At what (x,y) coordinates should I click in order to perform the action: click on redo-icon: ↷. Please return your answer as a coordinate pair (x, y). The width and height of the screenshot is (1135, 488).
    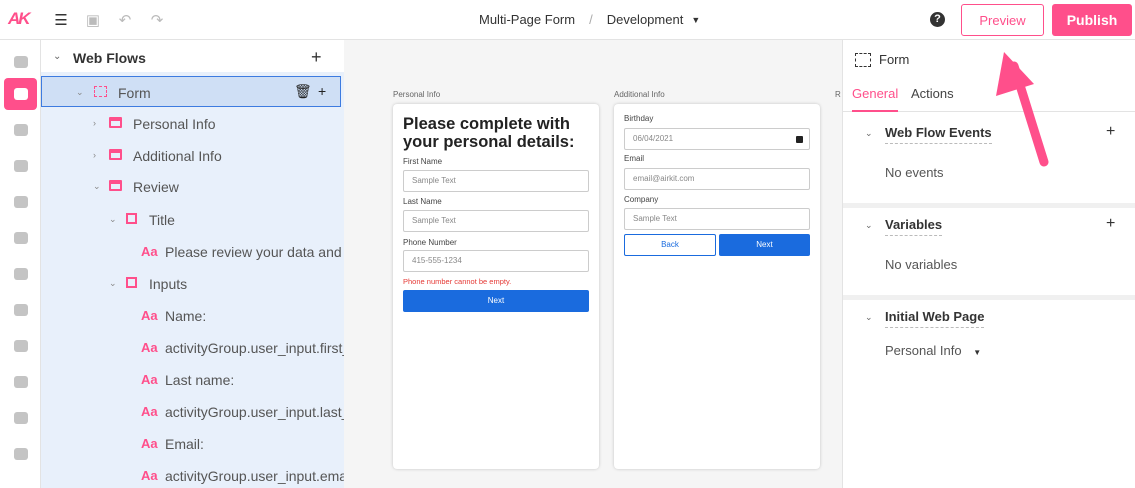
    Looking at the image, I should click on (157, 20).